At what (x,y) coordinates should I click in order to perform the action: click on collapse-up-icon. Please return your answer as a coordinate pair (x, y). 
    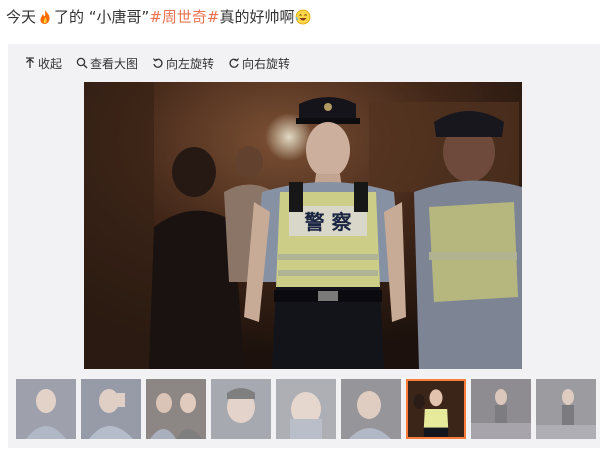
    Looking at the image, I should click on (30, 62).